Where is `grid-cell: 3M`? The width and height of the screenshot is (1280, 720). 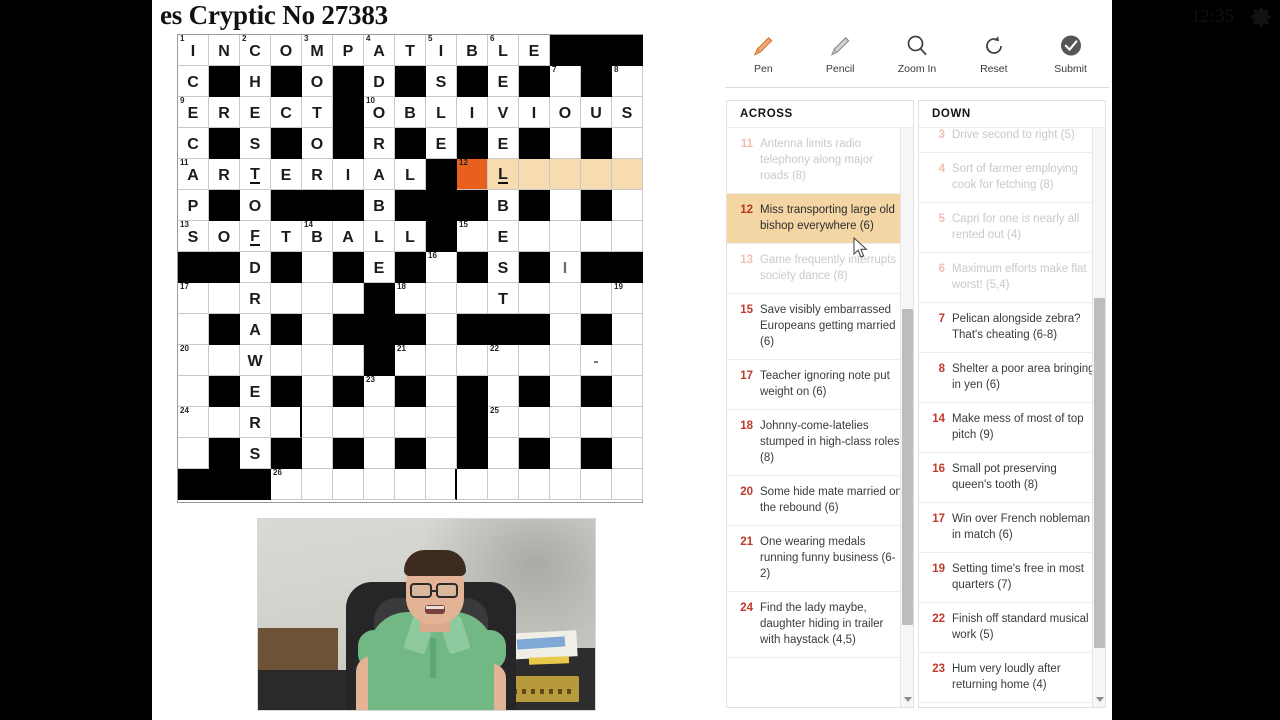 grid-cell: 3M is located at coordinates (317, 50).